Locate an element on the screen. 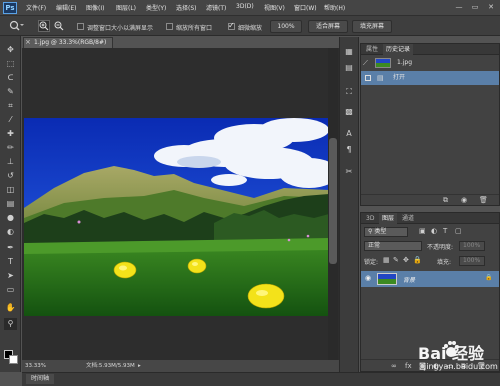 The width and height of the screenshot is (500, 386). watermark-url: jingyan.baidu.com is located at coordinates (461, 366).